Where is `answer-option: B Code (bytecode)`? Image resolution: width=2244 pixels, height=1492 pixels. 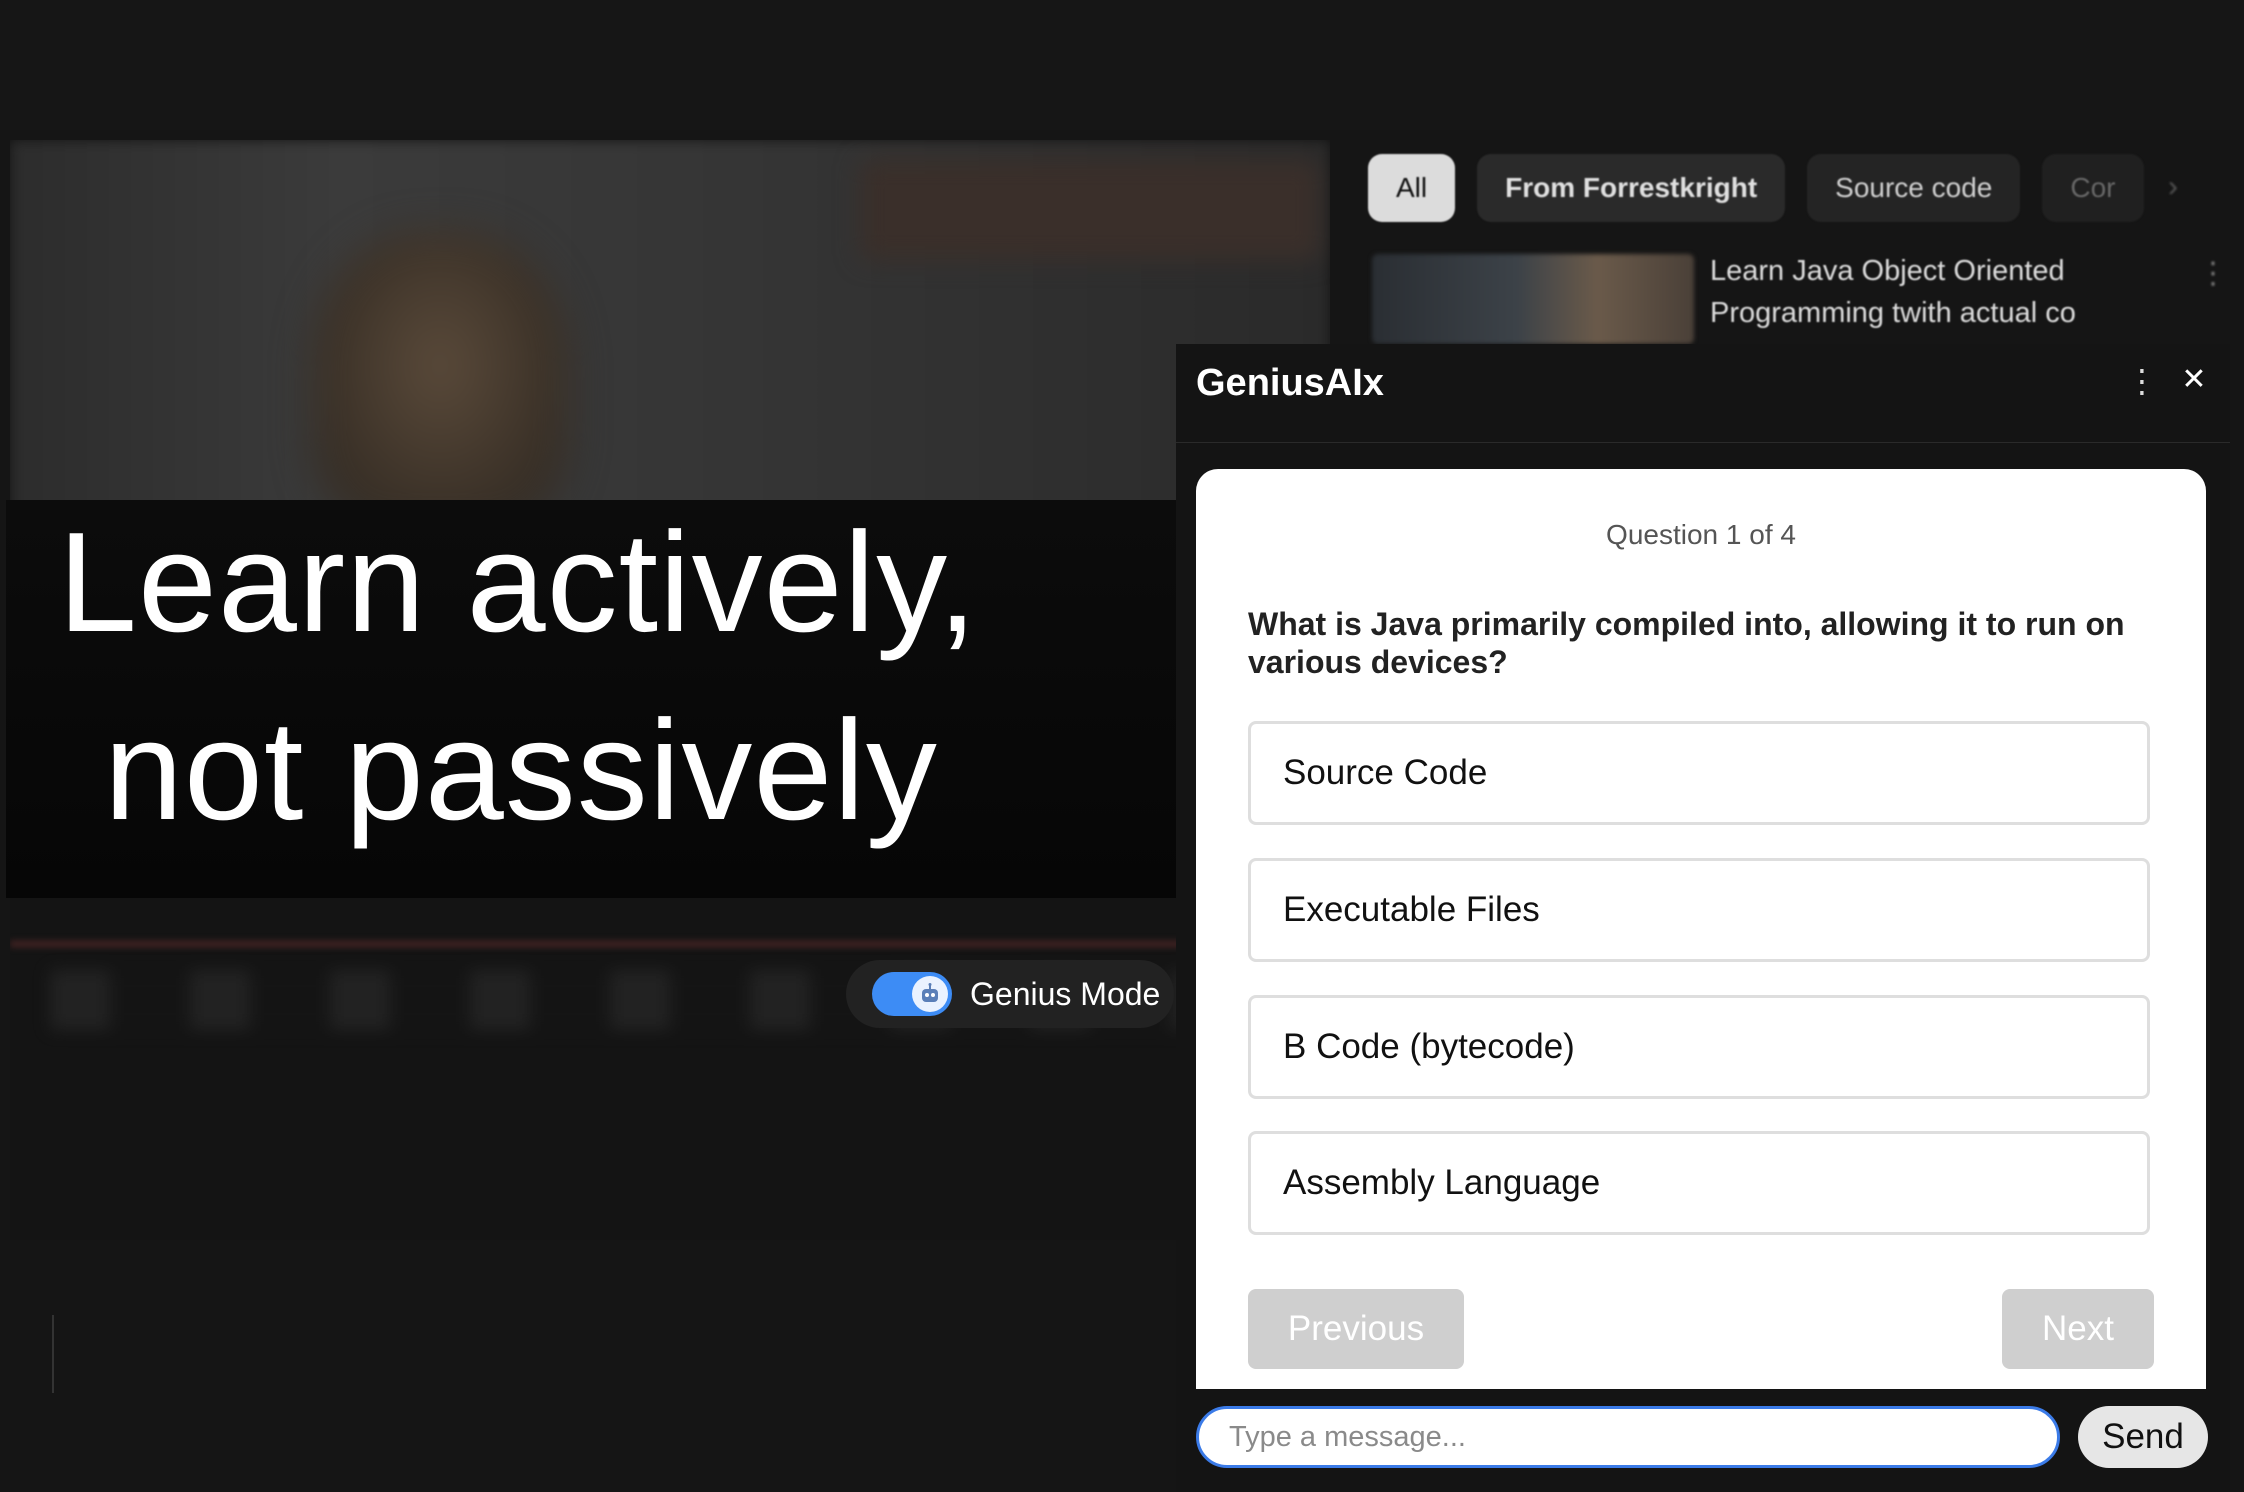 answer-option: B Code (bytecode) is located at coordinates (1699, 1047).